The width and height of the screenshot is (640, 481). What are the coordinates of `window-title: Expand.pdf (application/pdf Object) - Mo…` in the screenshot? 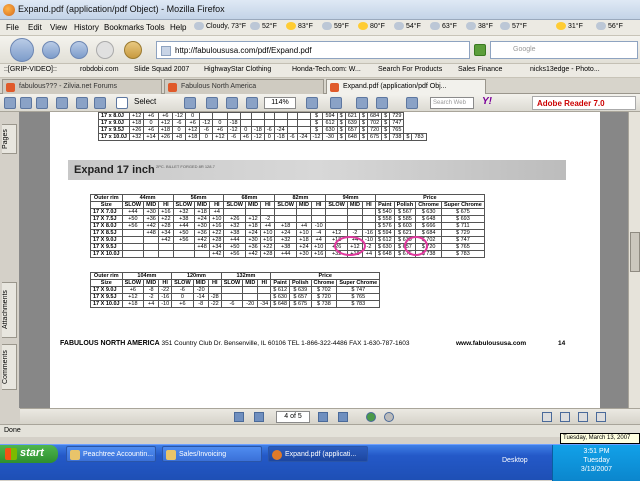 It's located at (121, 9).